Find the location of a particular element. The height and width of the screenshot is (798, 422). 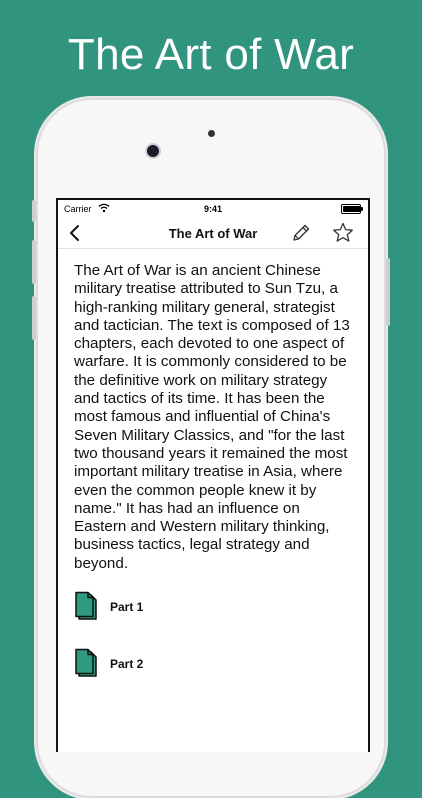

status-time: 9:41 is located at coordinates (212, 209).